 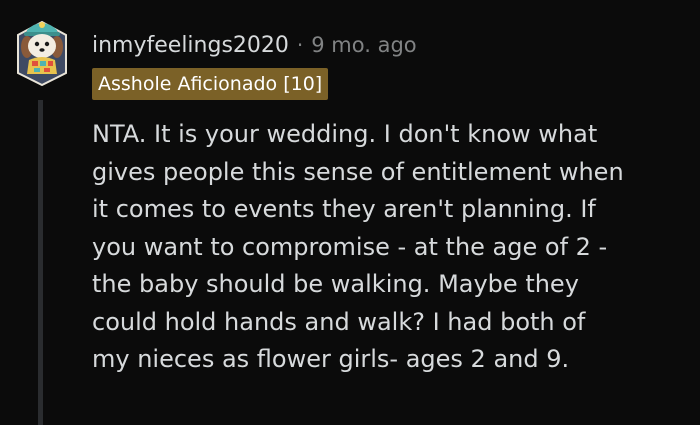 What do you see at coordinates (331, 359) in the screenshot?
I see `comment-body-line: my nieces as flower girls- ages 2 and 9.` at bounding box center [331, 359].